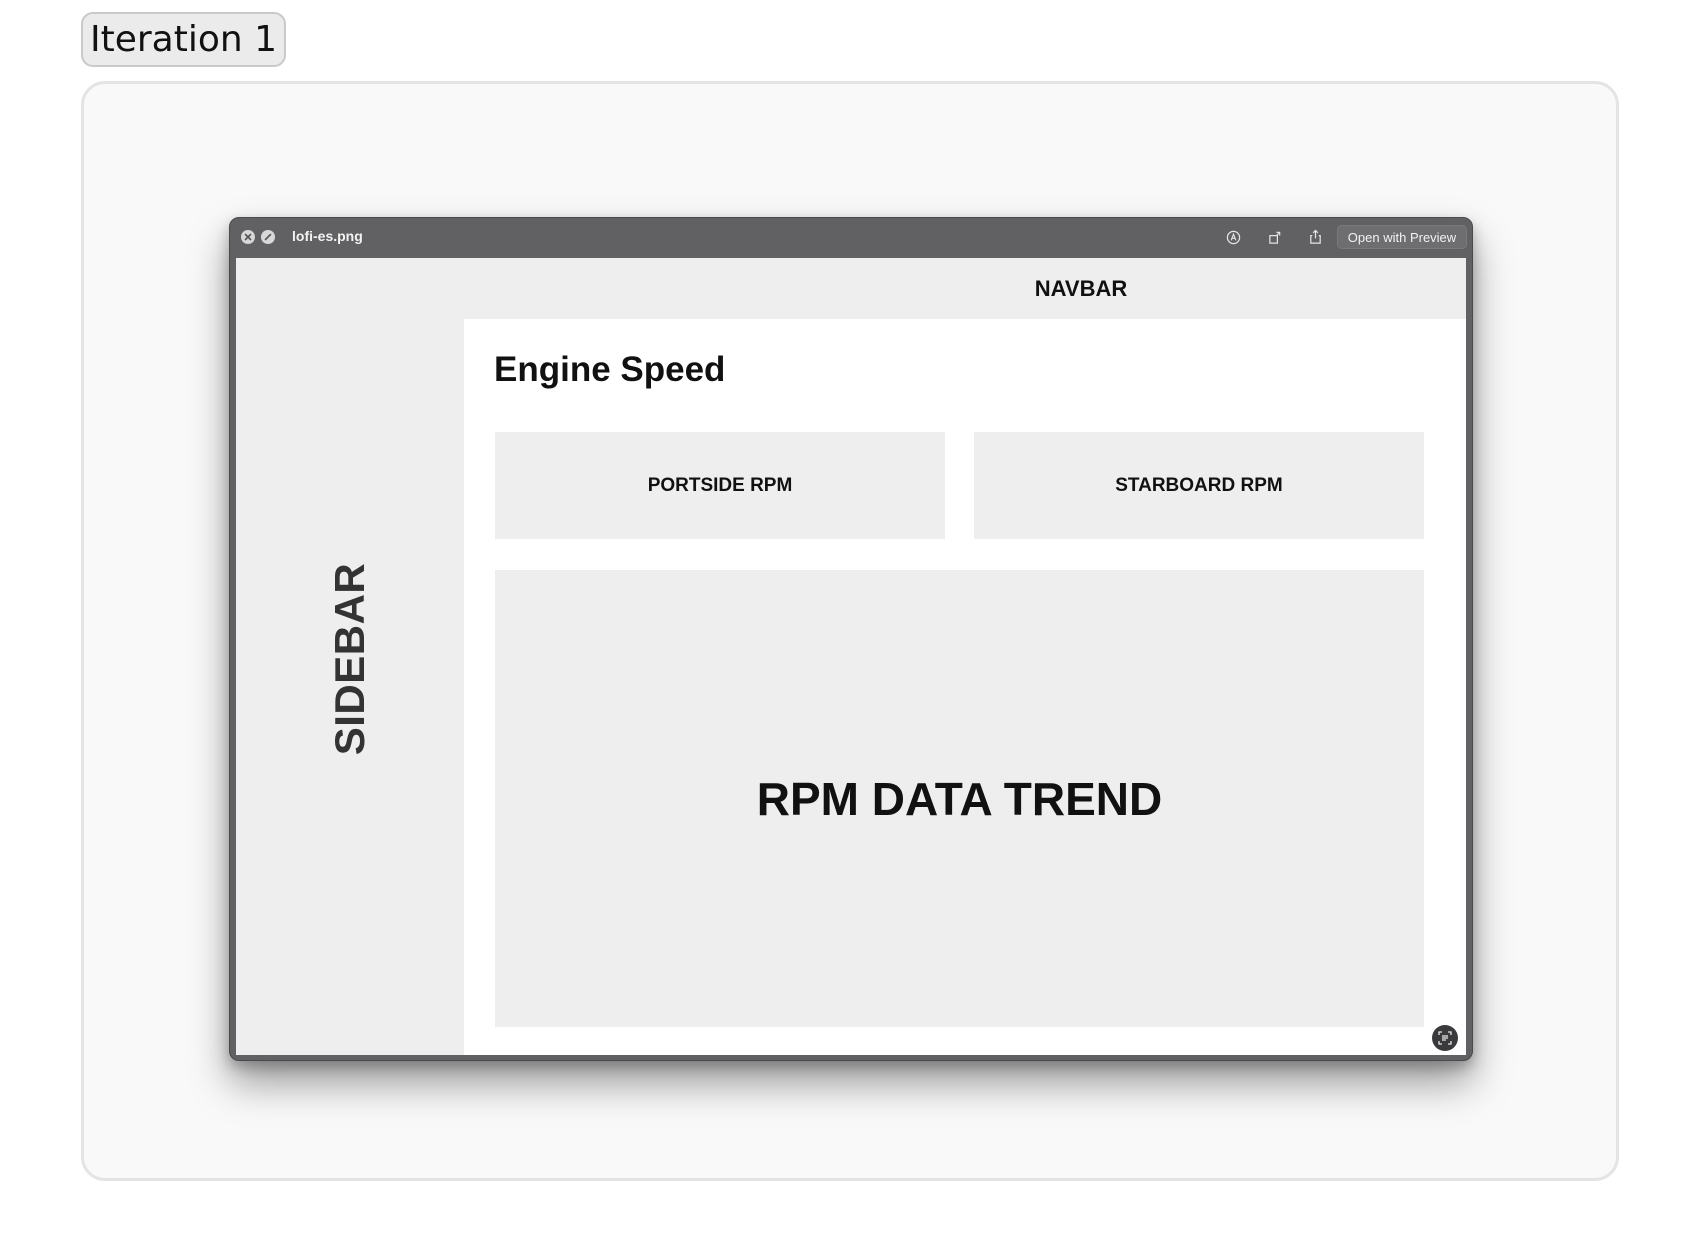 The height and width of the screenshot is (1258, 1696). What do you see at coordinates (851, 288) in the screenshot?
I see `mock-navbar: NAVBAR` at bounding box center [851, 288].